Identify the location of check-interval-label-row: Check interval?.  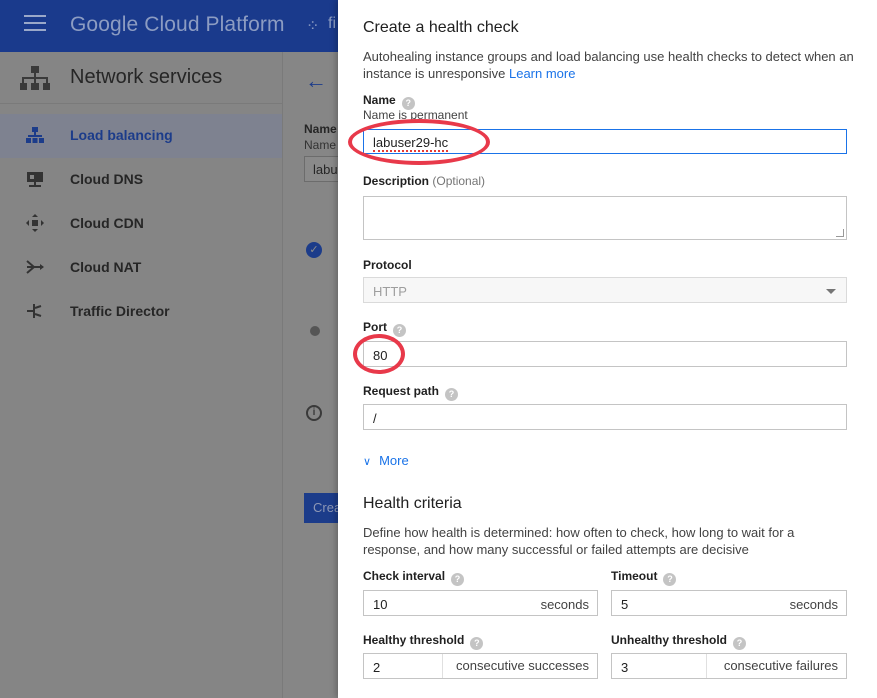
(414, 577).